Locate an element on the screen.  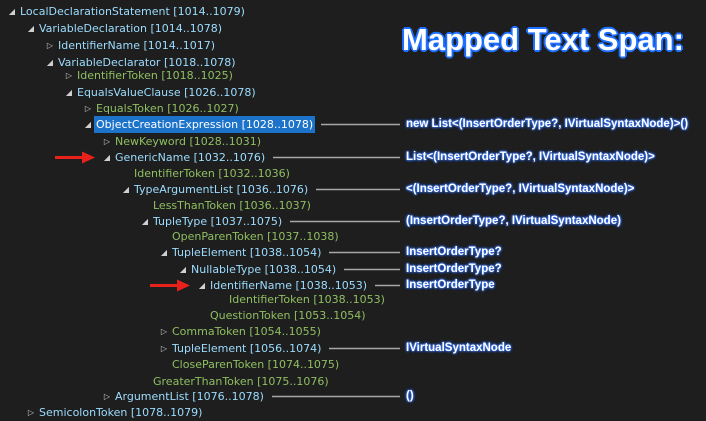
tree-node-label: LocalDeclarationStatement [1014..1079) is located at coordinates (132, 11).